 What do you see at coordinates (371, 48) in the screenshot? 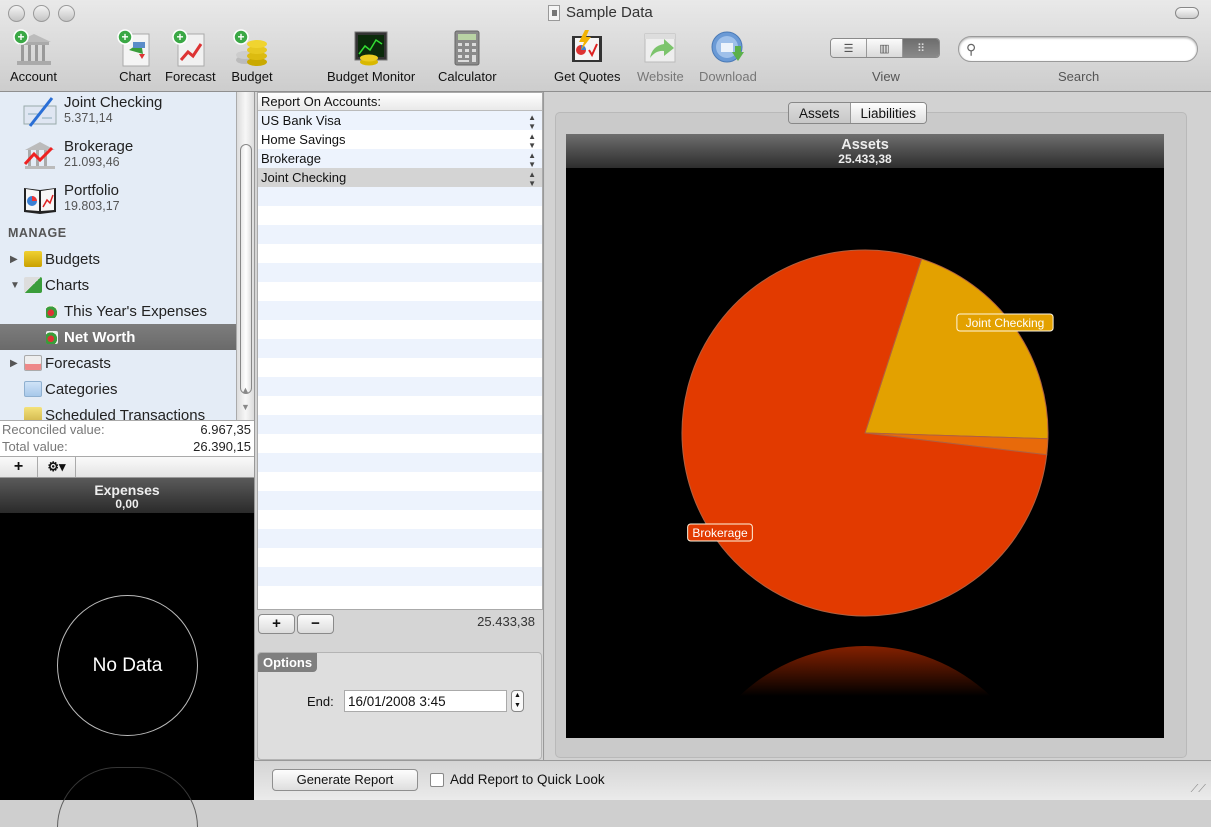
I see `budget-monitor-icon` at bounding box center [371, 48].